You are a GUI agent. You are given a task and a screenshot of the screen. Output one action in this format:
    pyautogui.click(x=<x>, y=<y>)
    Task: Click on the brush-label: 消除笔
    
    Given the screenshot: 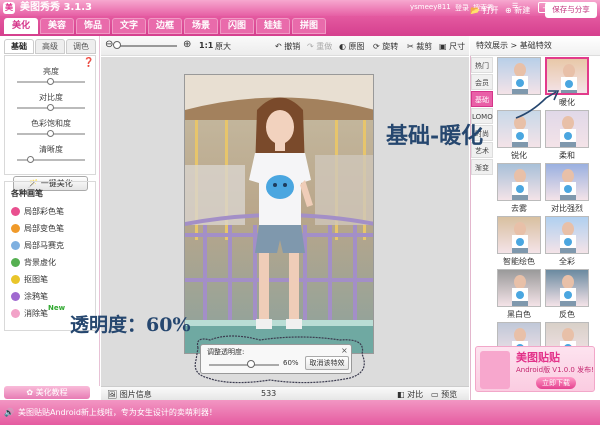 What is the action you would take?
    pyautogui.click(x=36, y=313)
    